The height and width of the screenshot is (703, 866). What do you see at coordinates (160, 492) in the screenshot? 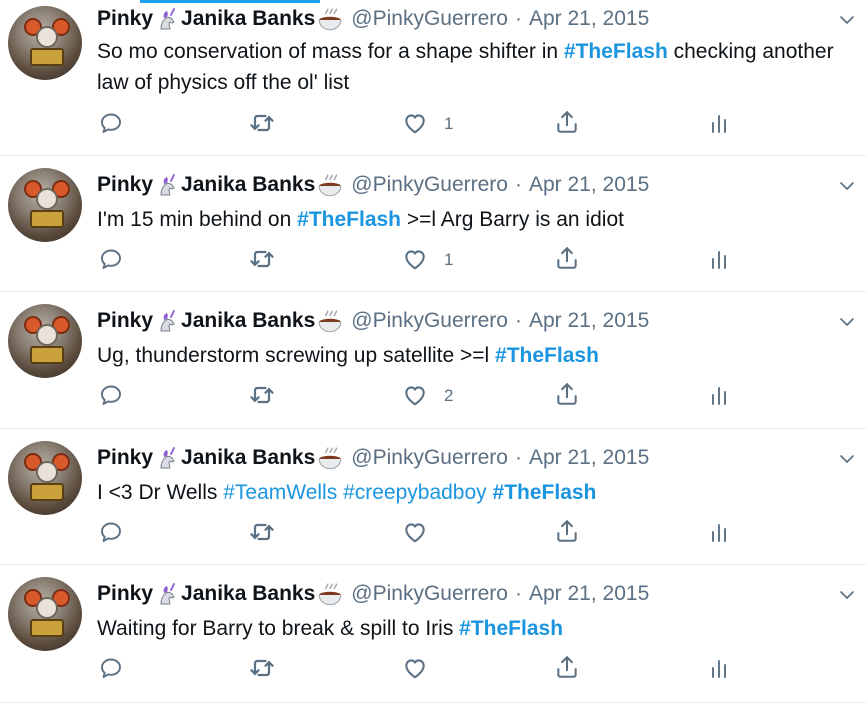
I see `tweet-text-segment: I <3 Dr Wells` at bounding box center [160, 492].